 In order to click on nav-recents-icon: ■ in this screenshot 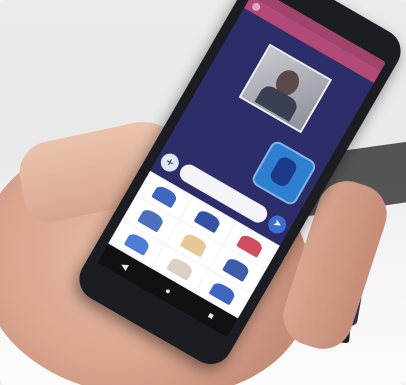, I will do `click(211, 315)`.